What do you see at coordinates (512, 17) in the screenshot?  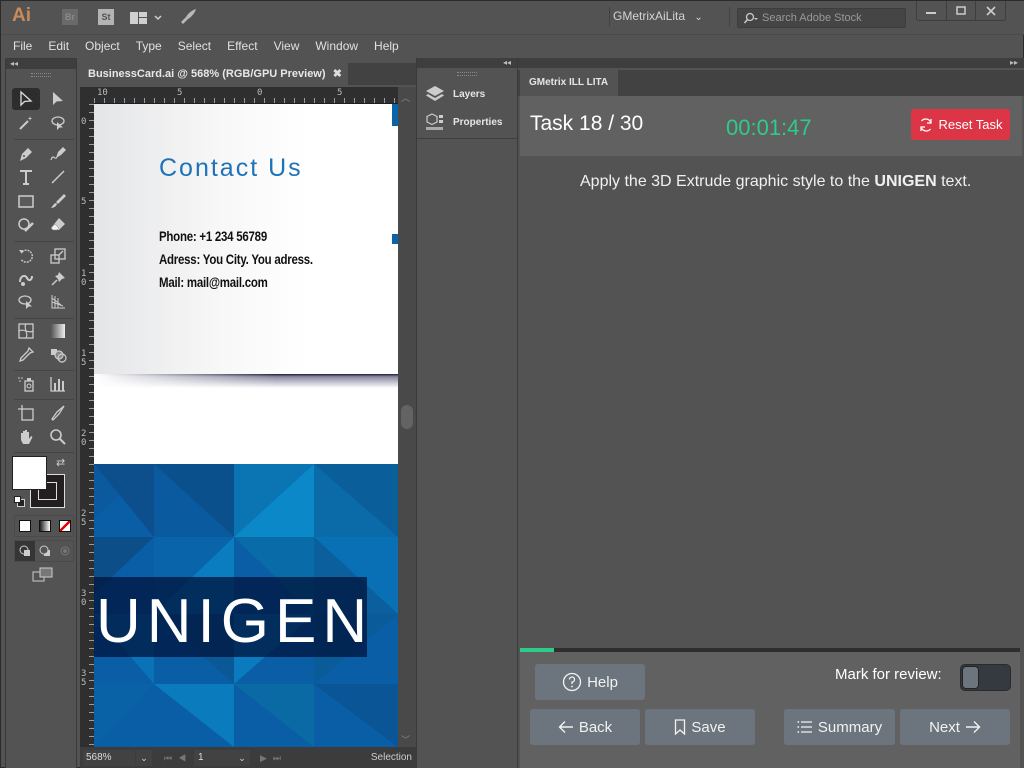 I see `title-bar: Ai Br St GMetrixAiLita ⌄` at bounding box center [512, 17].